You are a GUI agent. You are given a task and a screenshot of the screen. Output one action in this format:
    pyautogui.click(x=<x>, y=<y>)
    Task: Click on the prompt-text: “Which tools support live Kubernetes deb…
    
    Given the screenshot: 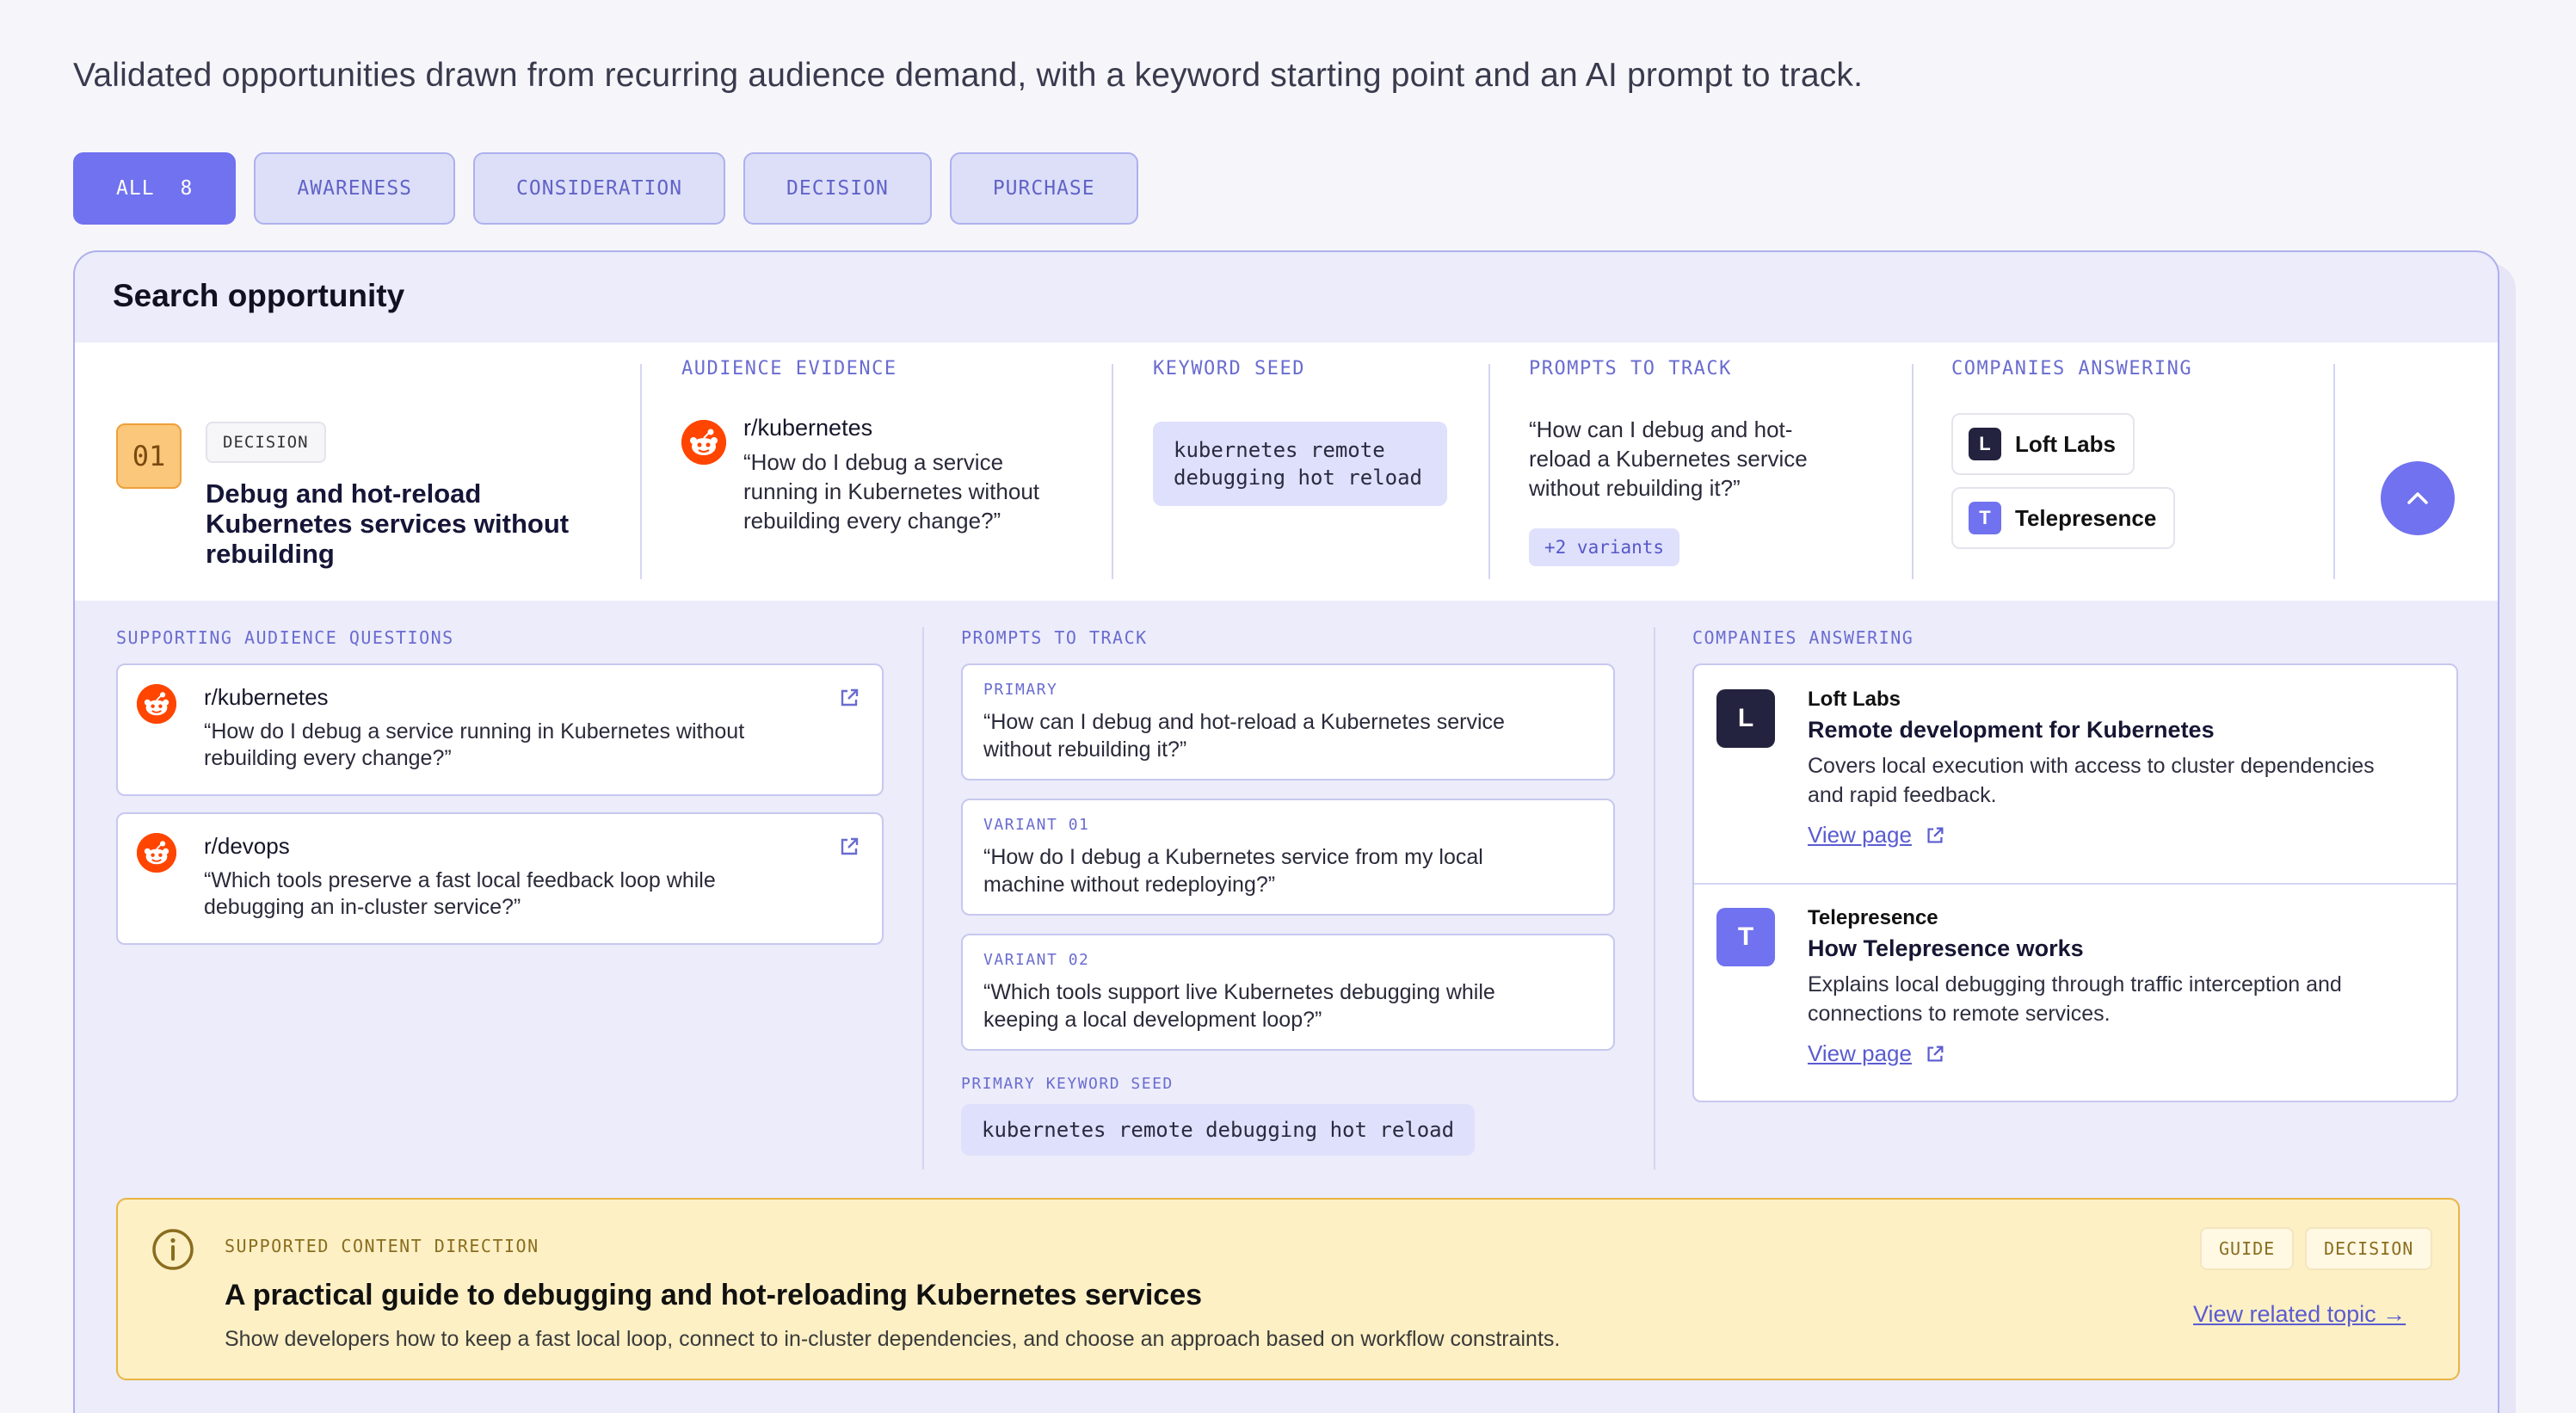 What is the action you would take?
    pyautogui.click(x=1293, y=1006)
    